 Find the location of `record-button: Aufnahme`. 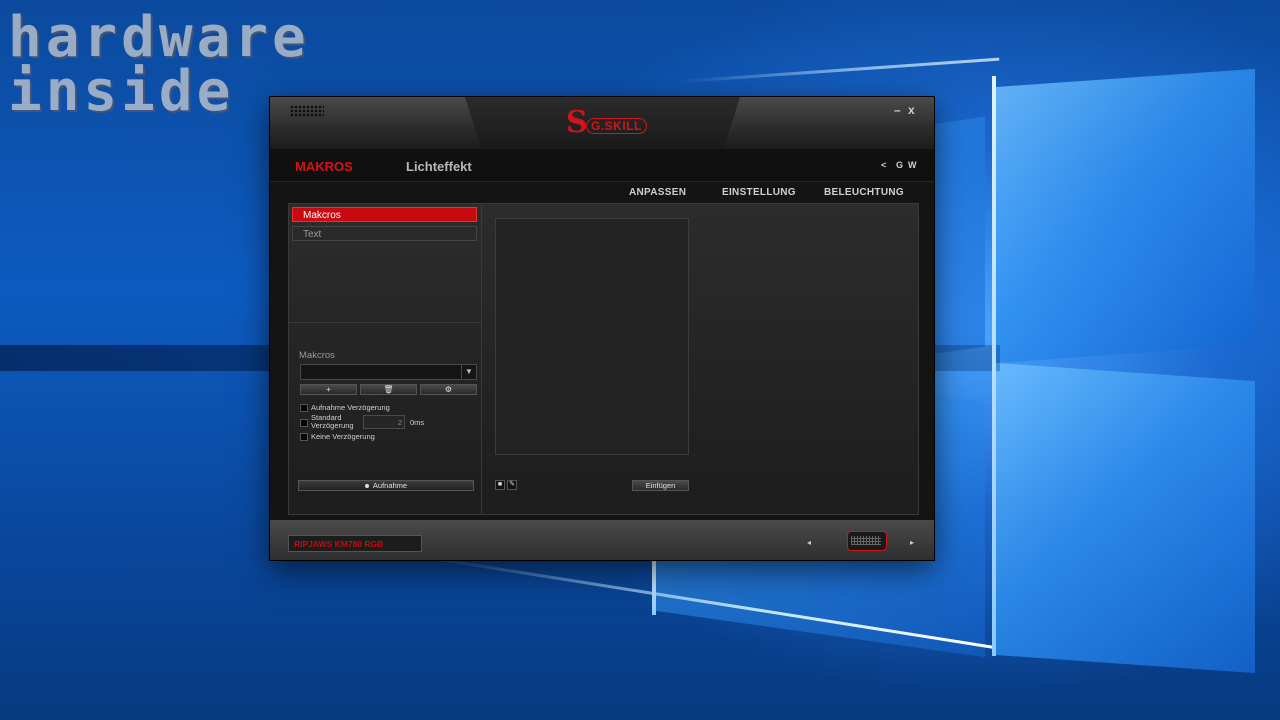

record-button: Aufnahme is located at coordinates (386, 485).